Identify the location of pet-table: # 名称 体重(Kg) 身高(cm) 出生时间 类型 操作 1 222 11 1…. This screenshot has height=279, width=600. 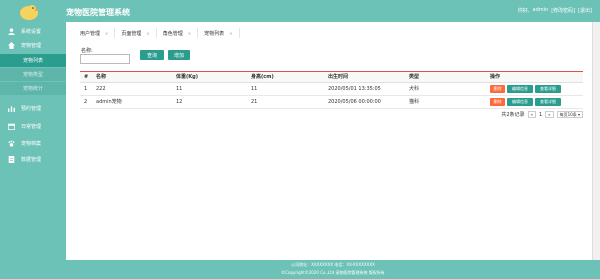
(331, 90).